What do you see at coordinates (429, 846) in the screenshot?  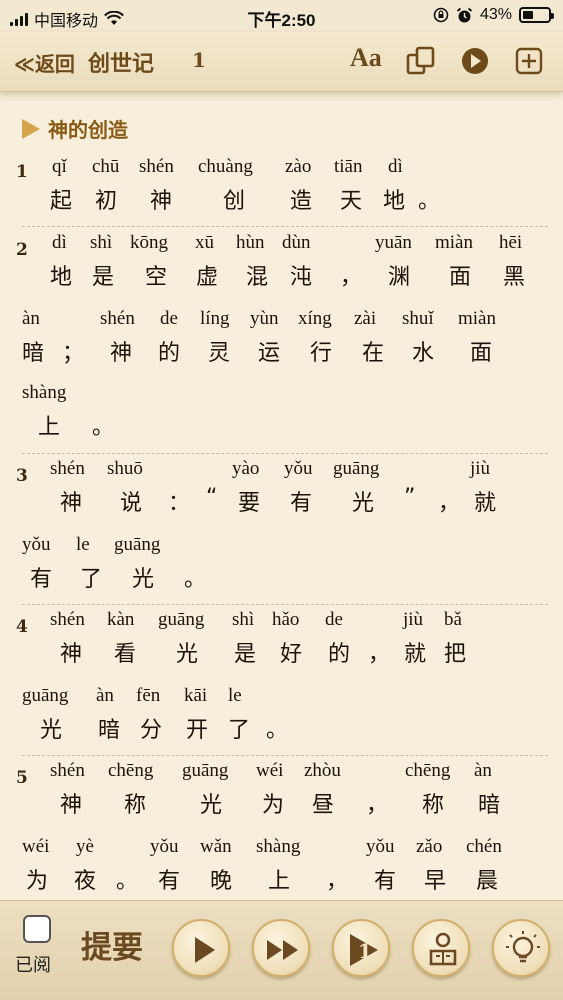 I see `pinyin: zǎo` at bounding box center [429, 846].